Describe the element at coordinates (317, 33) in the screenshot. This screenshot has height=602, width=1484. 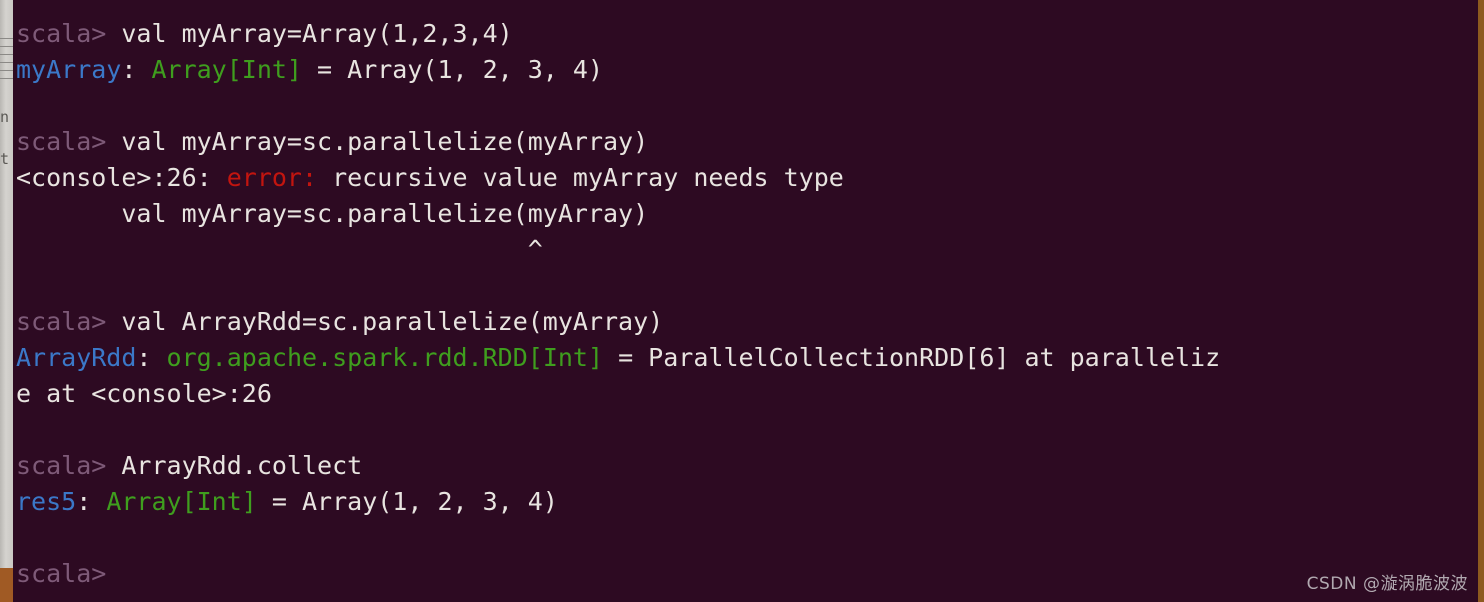
I see `command-text: val myArray=Array(1,2,3,4)` at that location.